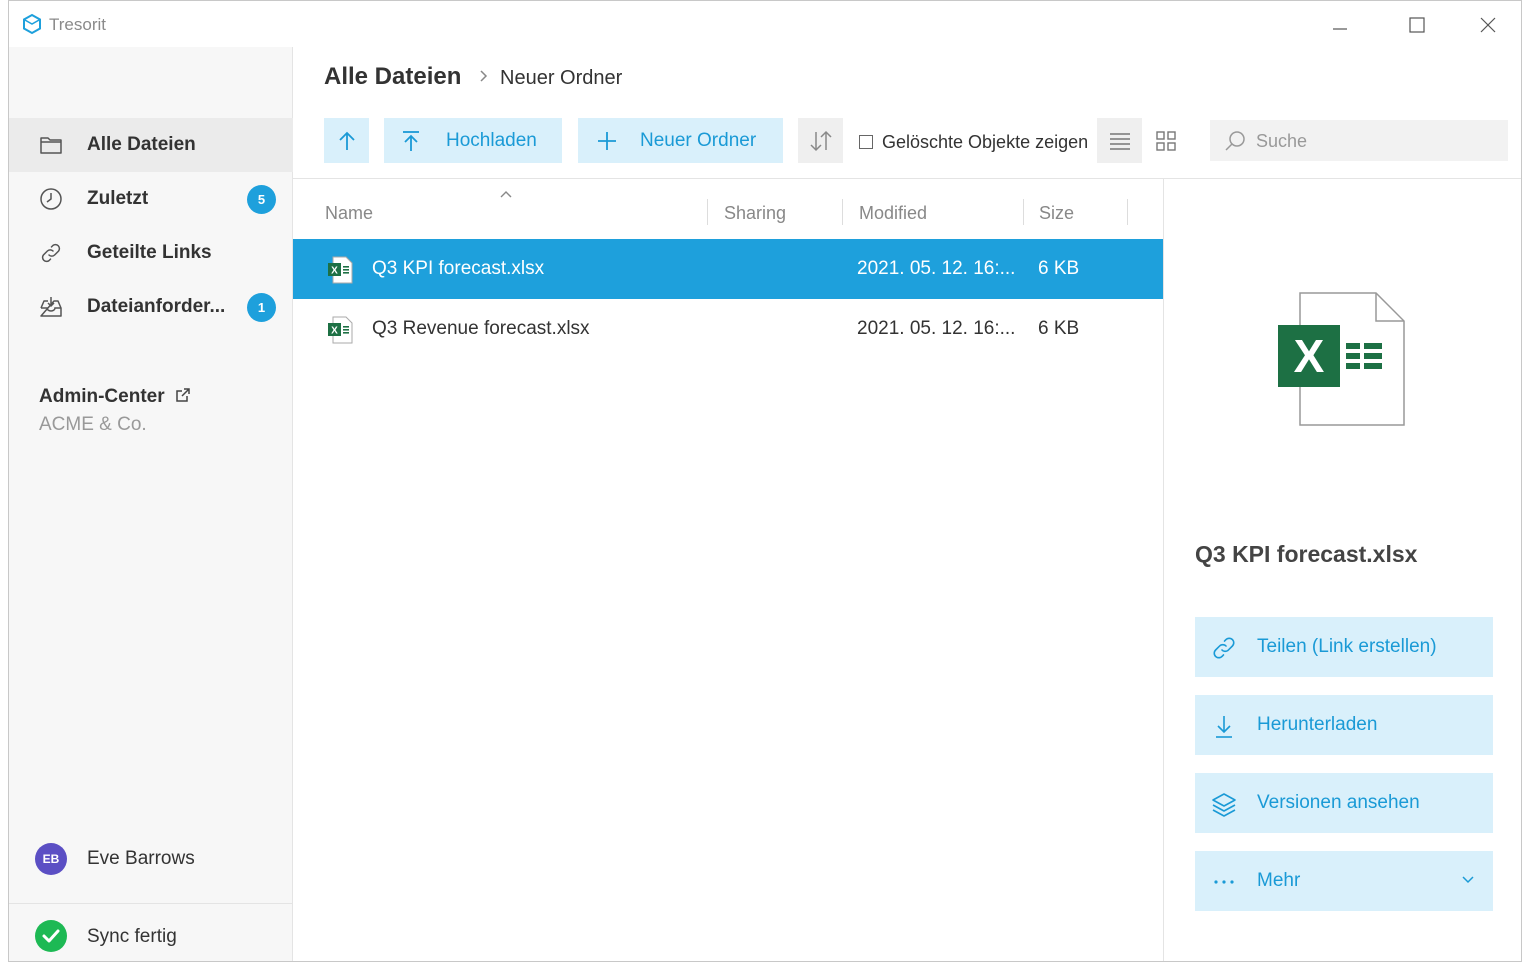  What do you see at coordinates (755, 213) in the screenshot?
I see `column-header-sharing: Sharing` at bounding box center [755, 213].